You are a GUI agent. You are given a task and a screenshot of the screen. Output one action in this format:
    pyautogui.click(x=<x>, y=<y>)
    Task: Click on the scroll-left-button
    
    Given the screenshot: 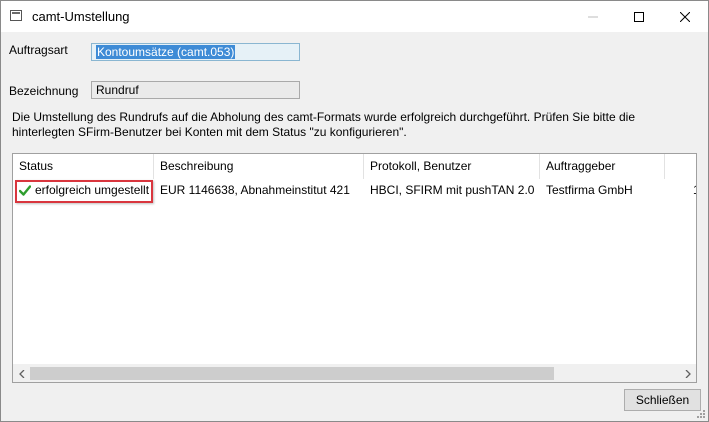 What is the action you would take?
    pyautogui.click(x=21, y=373)
    